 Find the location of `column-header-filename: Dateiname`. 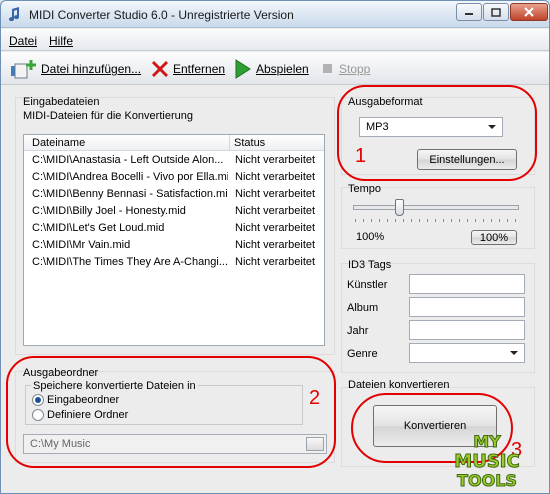

column-header-filename: Dateiname is located at coordinates (58, 143).